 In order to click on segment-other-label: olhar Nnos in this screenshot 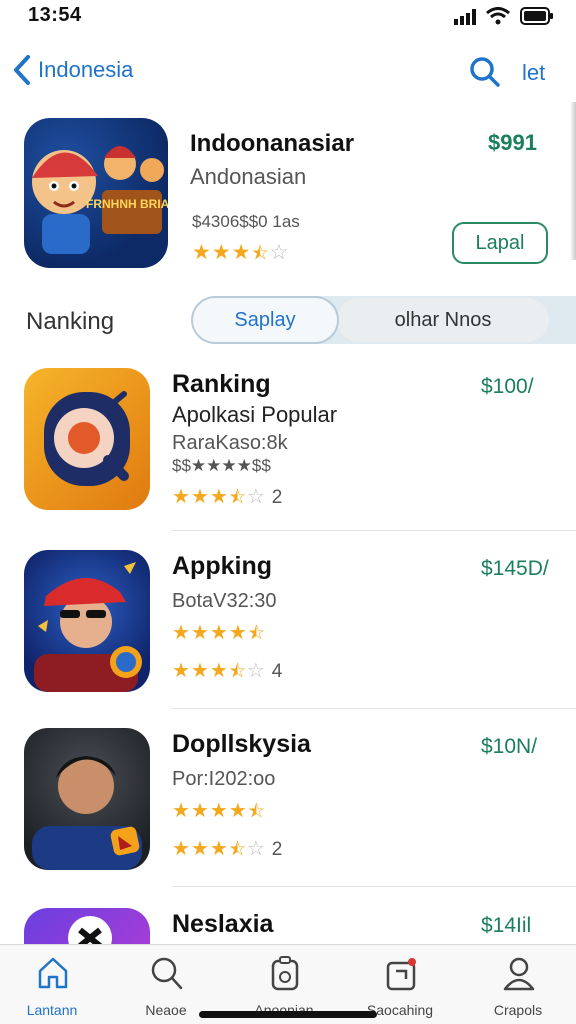, I will do `click(443, 319)`.